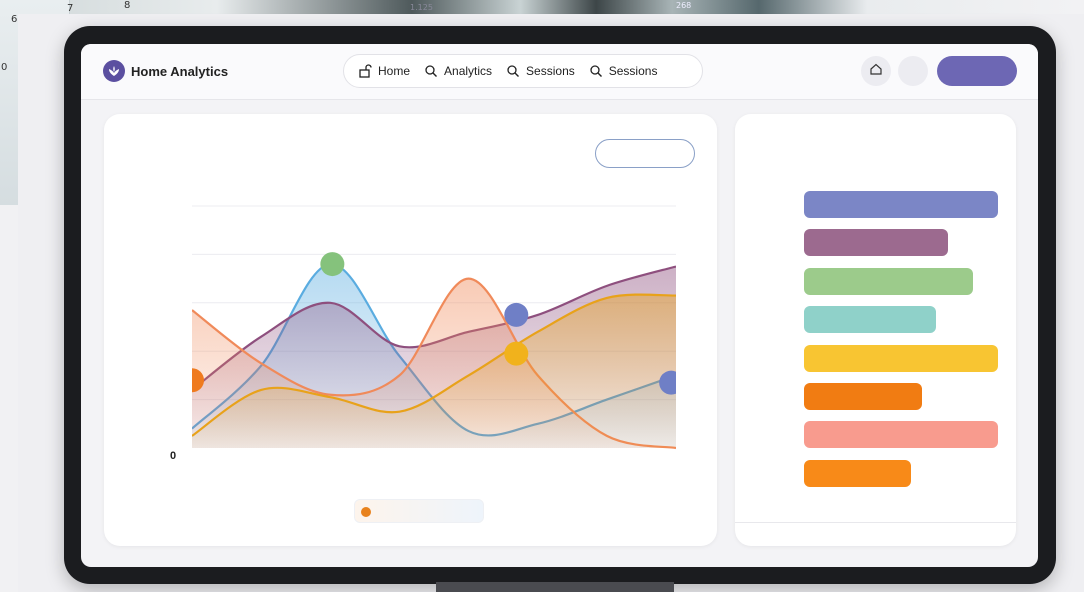  What do you see at coordinates (555, 587) in the screenshot?
I see `monitor-stand` at bounding box center [555, 587].